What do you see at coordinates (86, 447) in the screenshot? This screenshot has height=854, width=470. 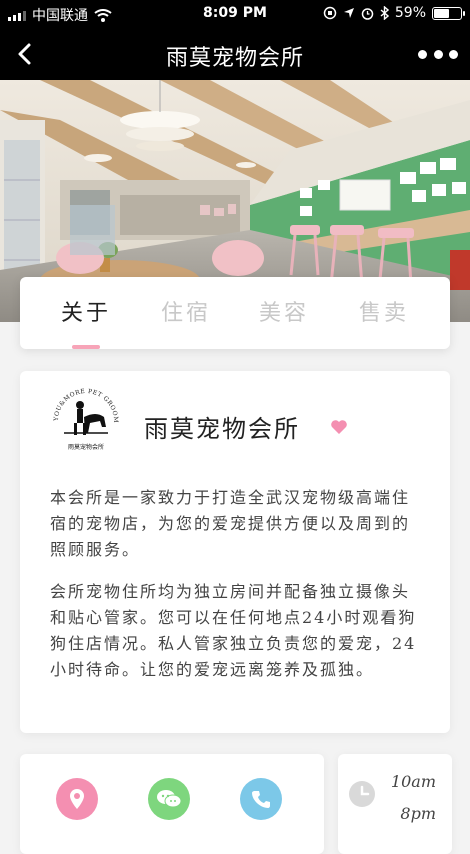 I see `svg-text: 雨莫宠物会所` at bounding box center [86, 447].